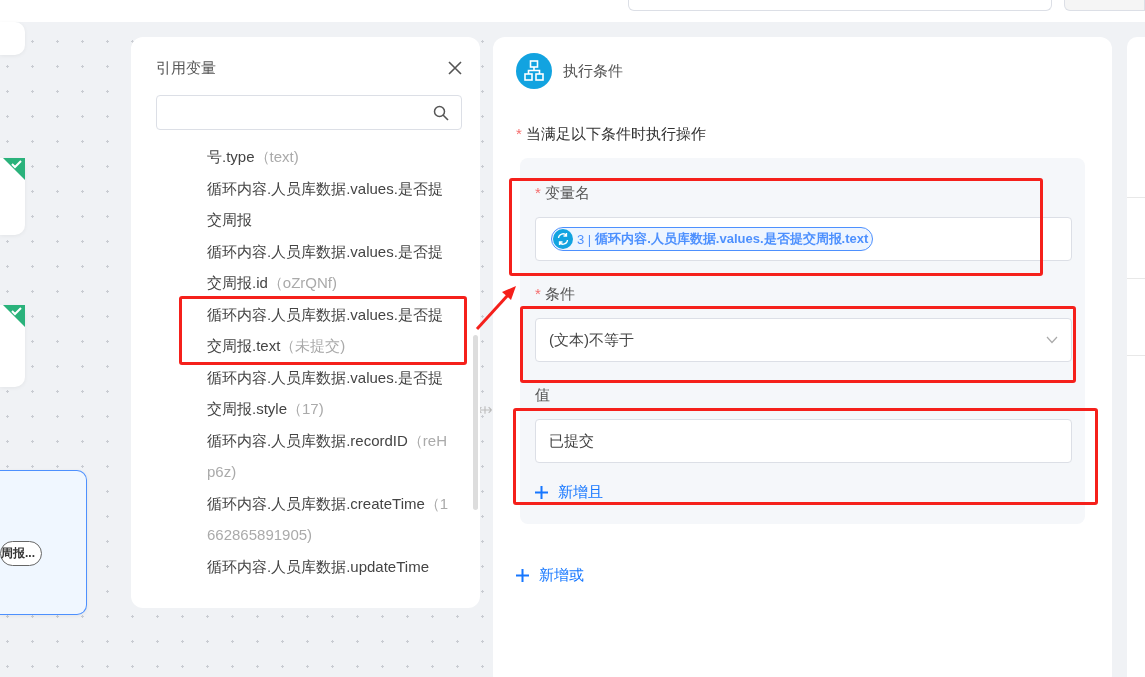  I want to click on field-label: 值, so click(542, 395).